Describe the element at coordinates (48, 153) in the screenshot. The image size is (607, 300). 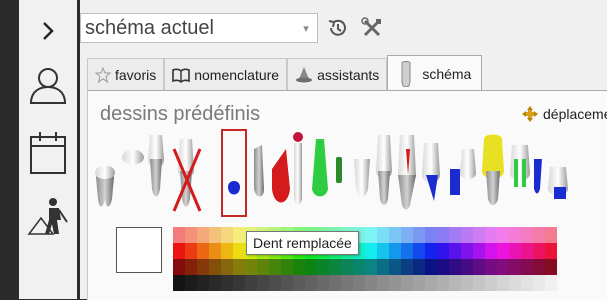
I see `calendar-icon` at that location.